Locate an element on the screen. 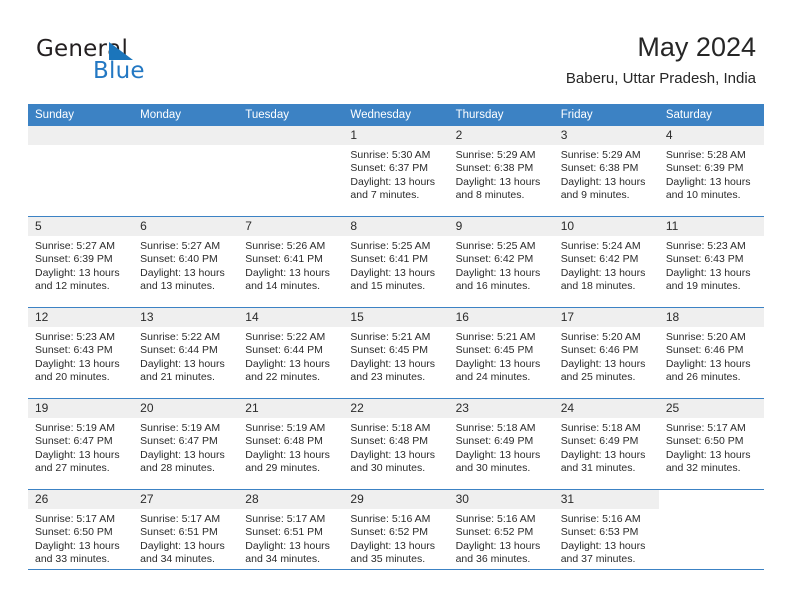 The image size is (792, 612). day-number: 25 is located at coordinates (711, 408).